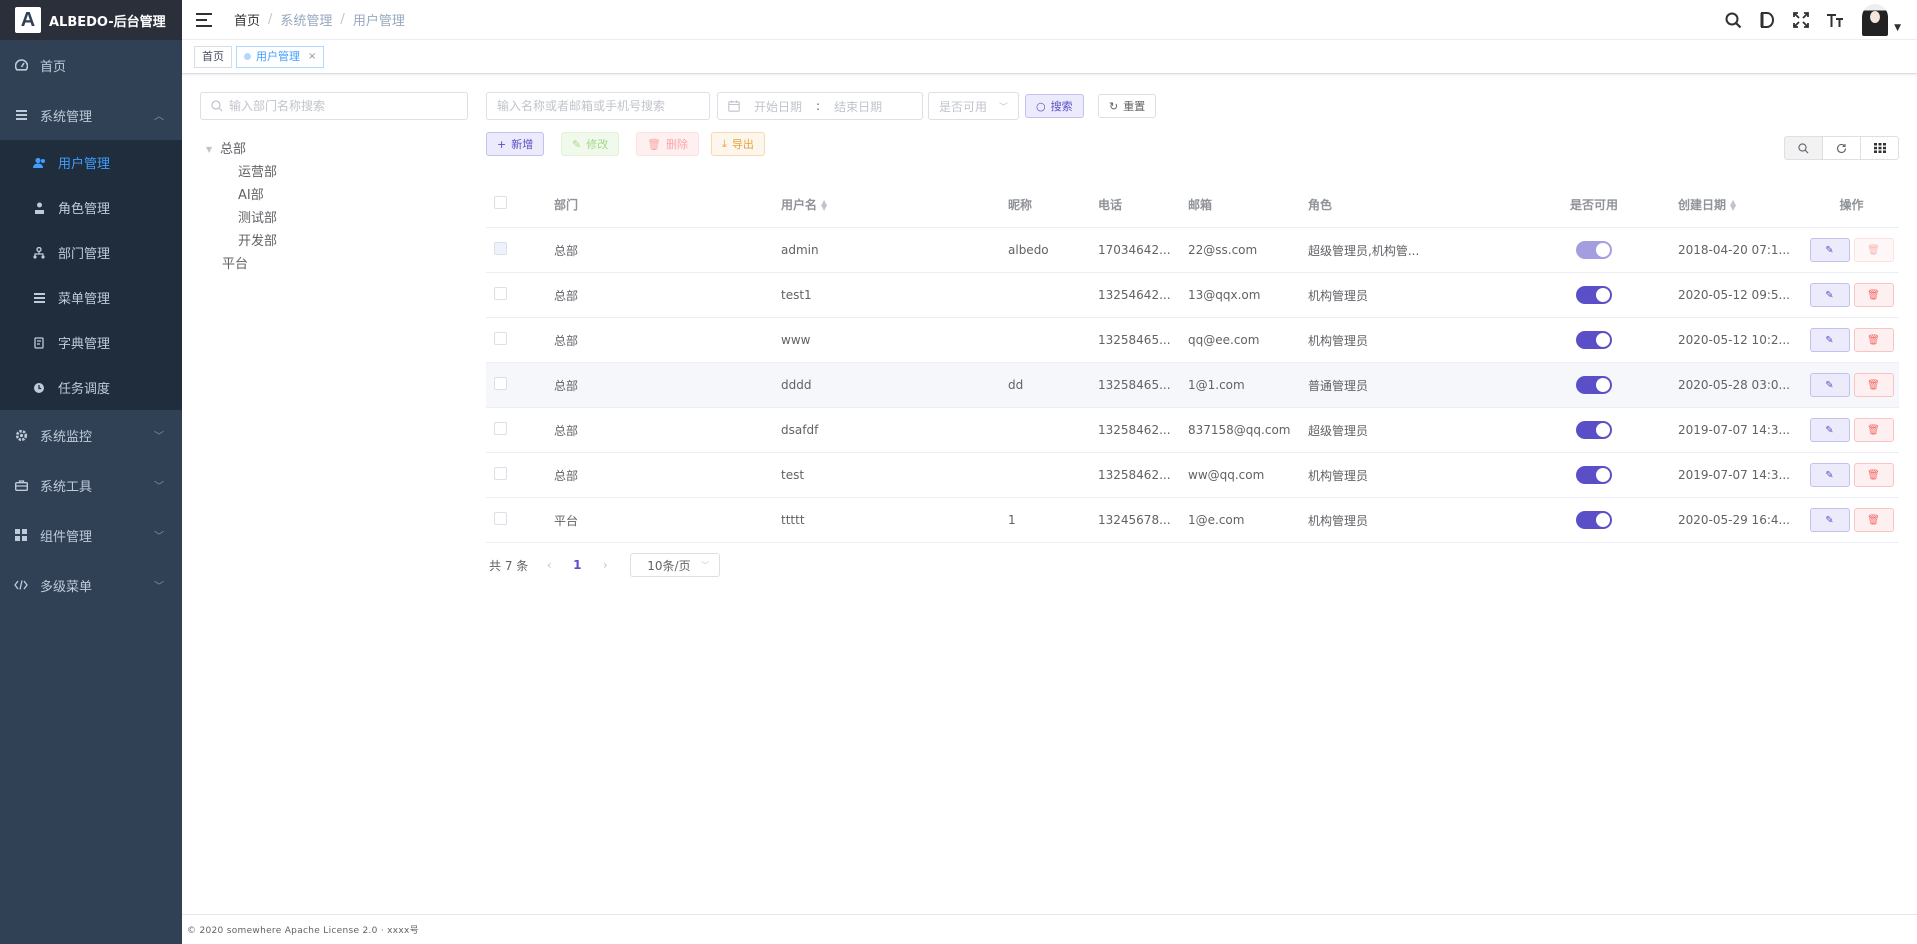 This screenshot has width=1917, height=944. I want to click on prev-page-button: ‹, so click(549, 565).